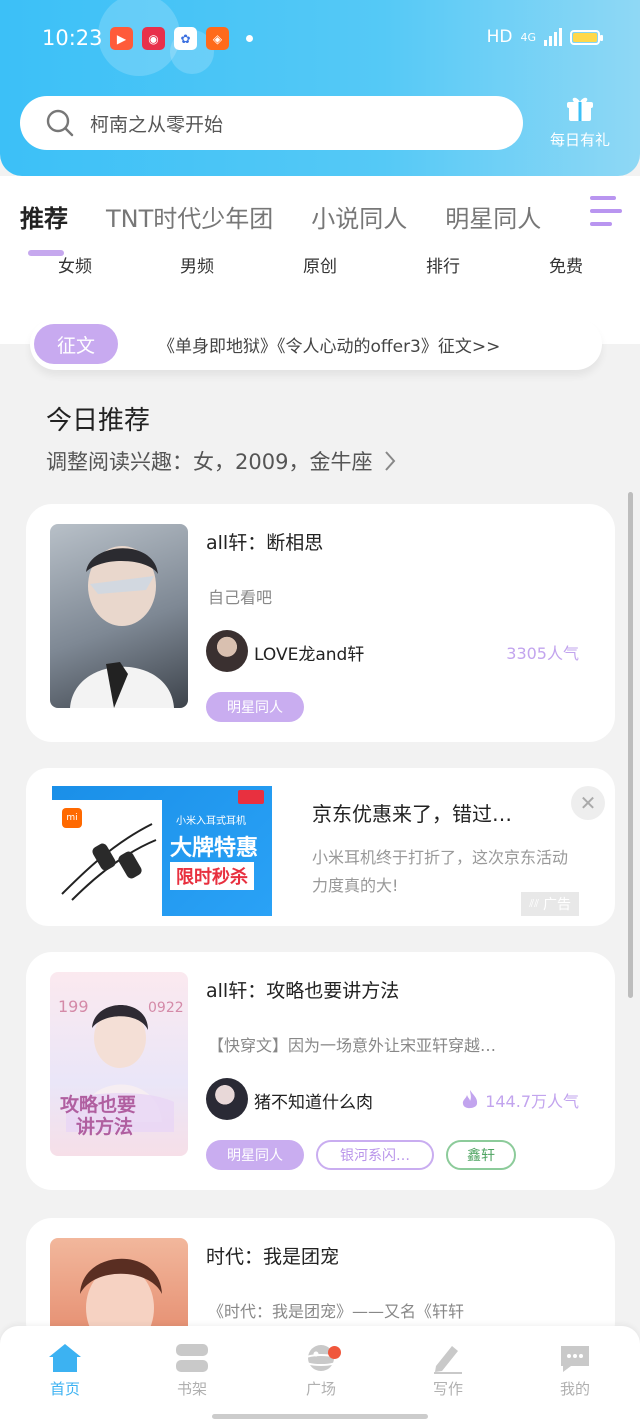 The width and height of the screenshot is (640, 1422). I want to click on nav-home-label: 首页, so click(64, 1389).